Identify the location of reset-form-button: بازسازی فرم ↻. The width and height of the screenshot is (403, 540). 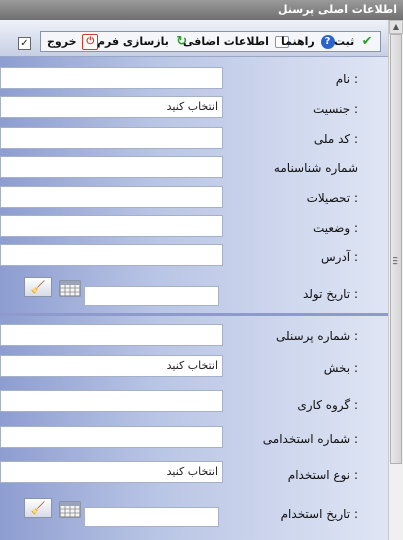
(143, 42).